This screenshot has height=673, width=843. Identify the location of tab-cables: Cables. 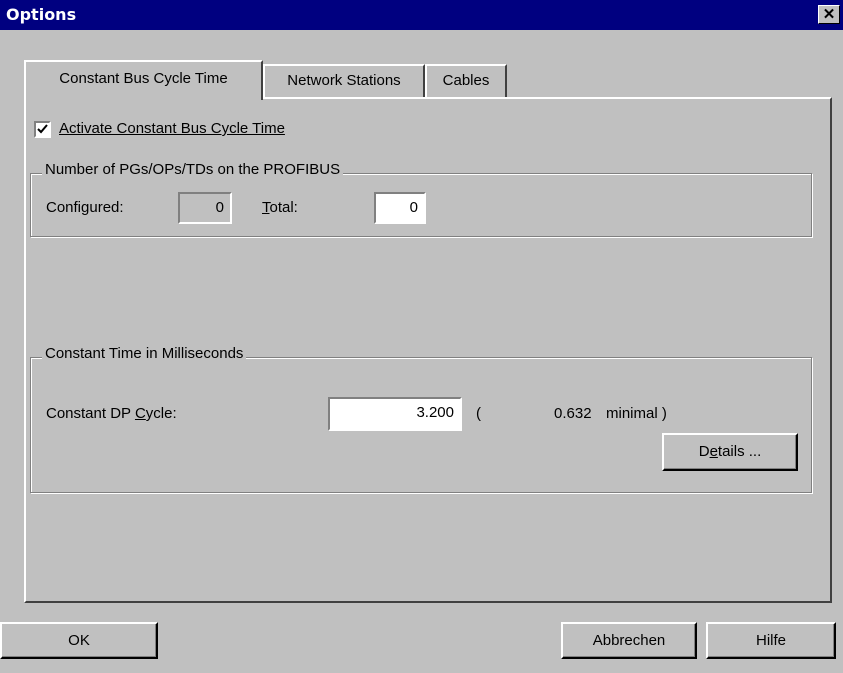
(466, 81).